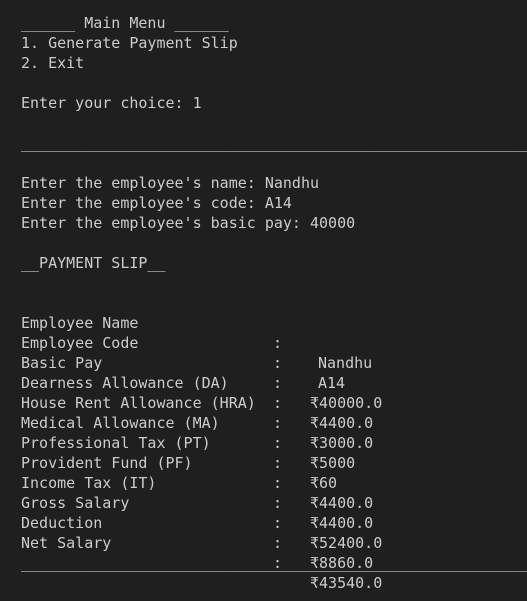  What do you see at coordinates (346, 543) in the screenshot?
I see `slip-value: ₹52400.0` at bounding box center [346, 543].